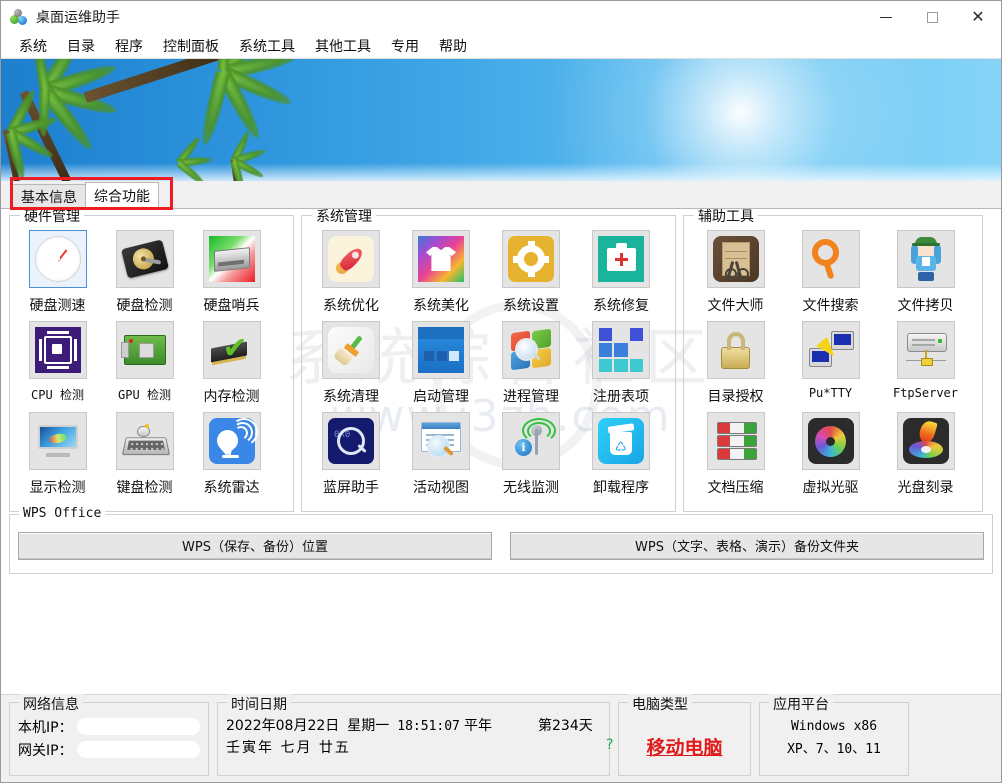 This screenshot has height=783, width=1002. Describe the element at coordinates (747, 545) in the screenshot. I see `wps-backup-folder-button: WPS（文字、表格、演示）备份文件夹` at that location.